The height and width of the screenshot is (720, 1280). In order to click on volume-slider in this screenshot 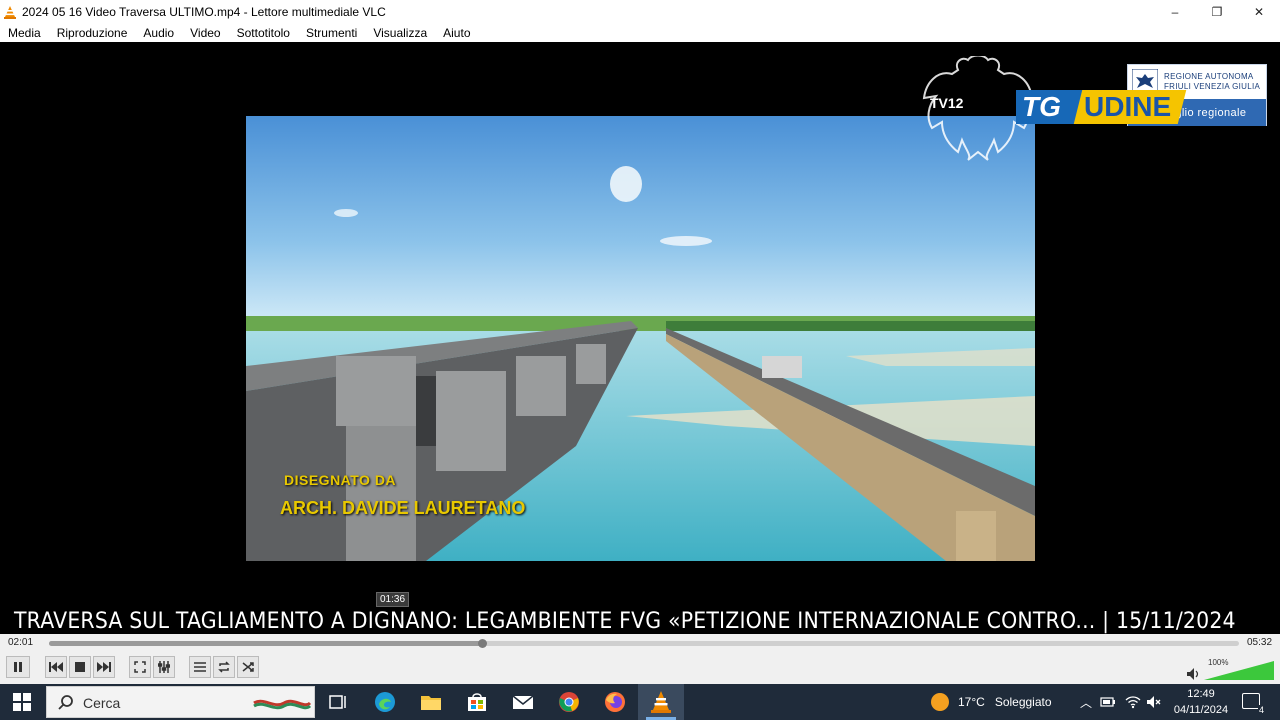, I will do `click(1239, 671)`.